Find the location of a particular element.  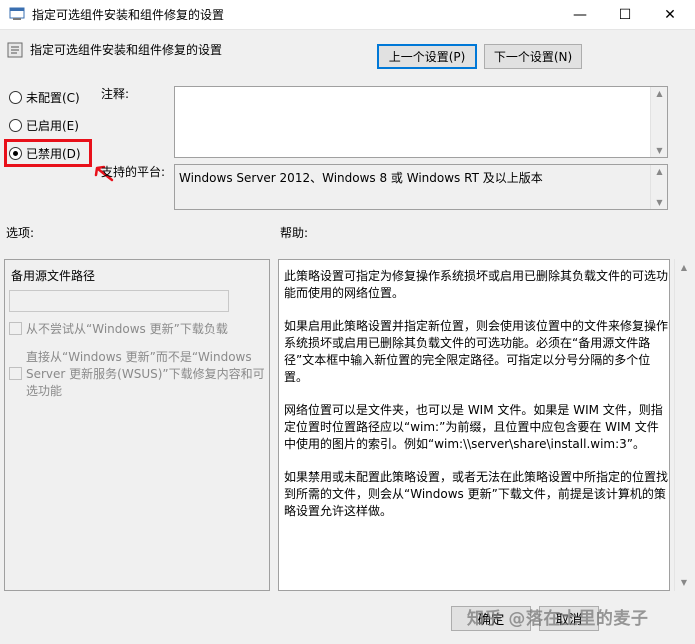

supported-on-scrollbar: ▲ ▼ is located at coordinates (658, 187).